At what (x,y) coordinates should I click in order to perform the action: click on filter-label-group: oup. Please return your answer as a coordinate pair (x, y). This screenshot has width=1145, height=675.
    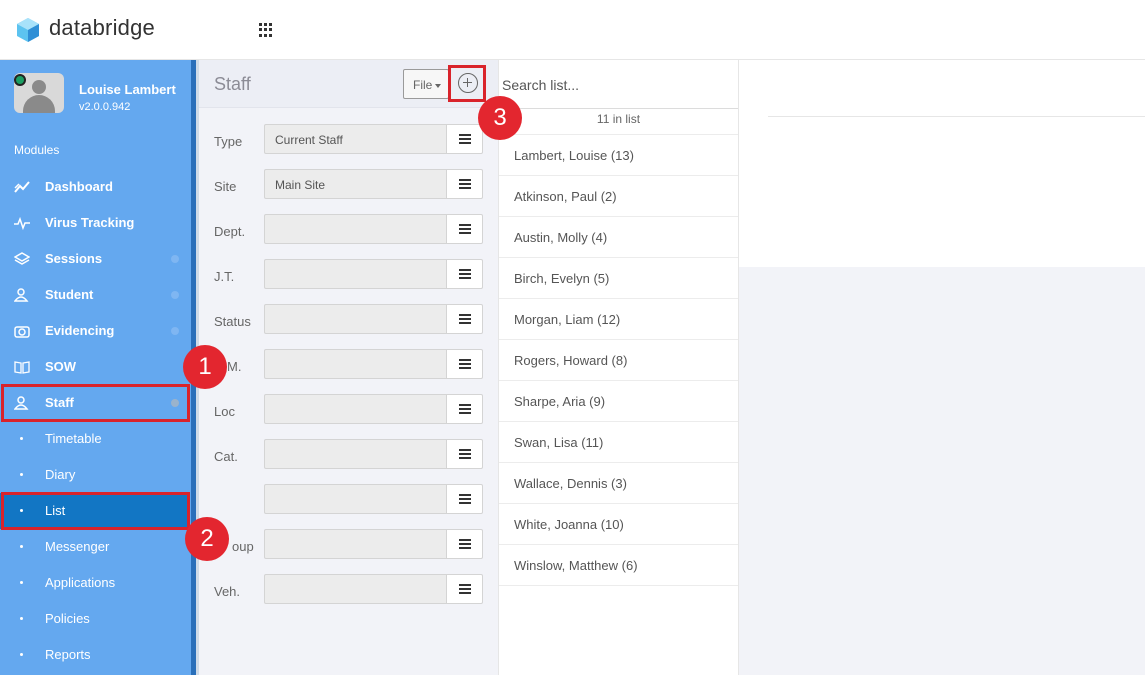
    Looking at the image, I should click on (243, 546).